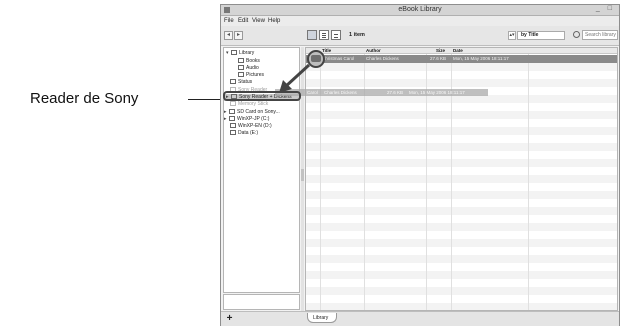 Image resolution: width=624 pixels, height=330 pixels. I want to click on drag-arrow-icon, so click(295, 78).